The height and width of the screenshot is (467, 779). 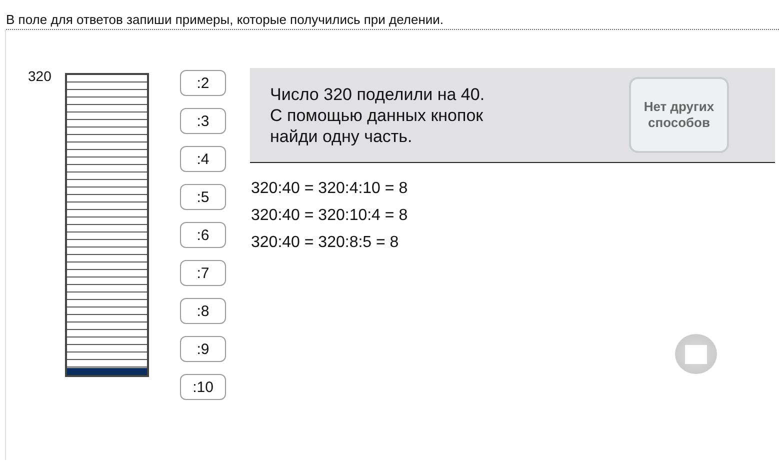 What do you see at coordinates (203, 121) in the screenshot?
I see `divide-button: :3` at bounding box center [203, 121].